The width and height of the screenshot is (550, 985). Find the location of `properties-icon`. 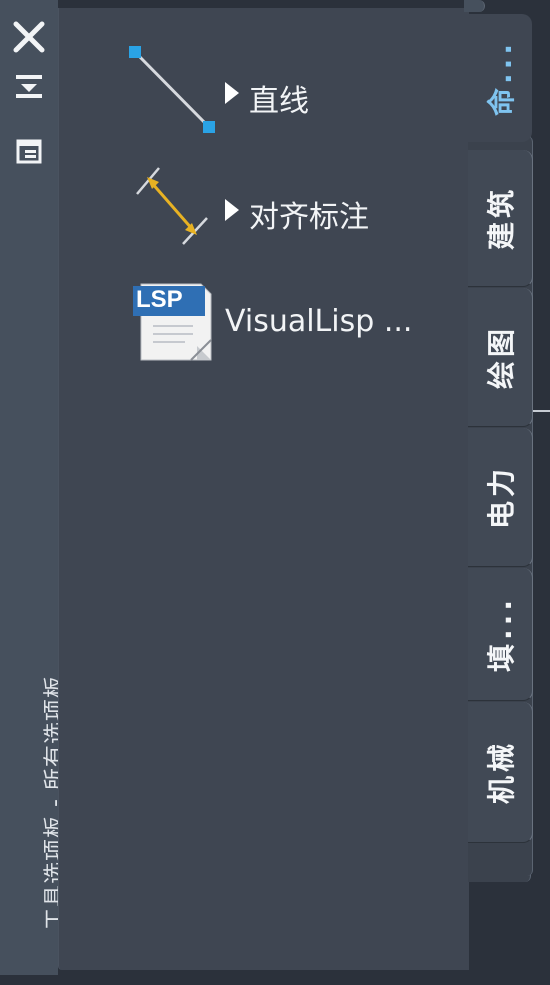

properties-icon is located at coordinates (29, 151).